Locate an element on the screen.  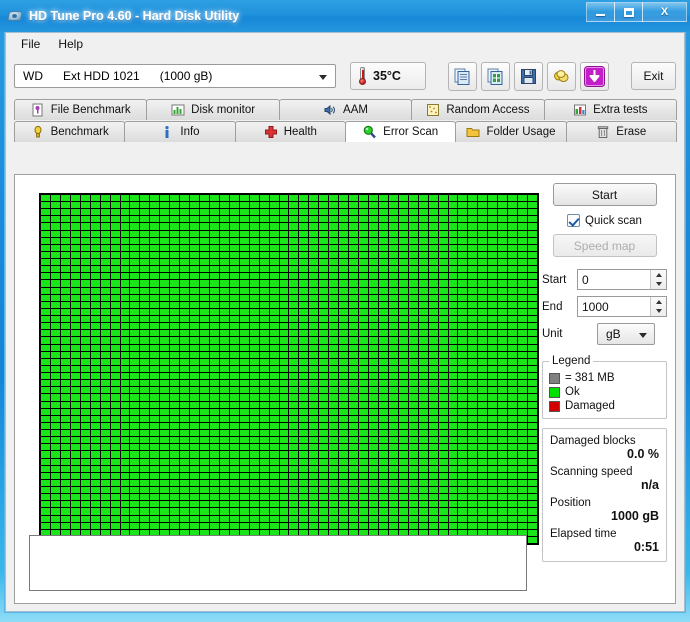
quick-scan-row: Quick scan is located at coordinates (604, 220).